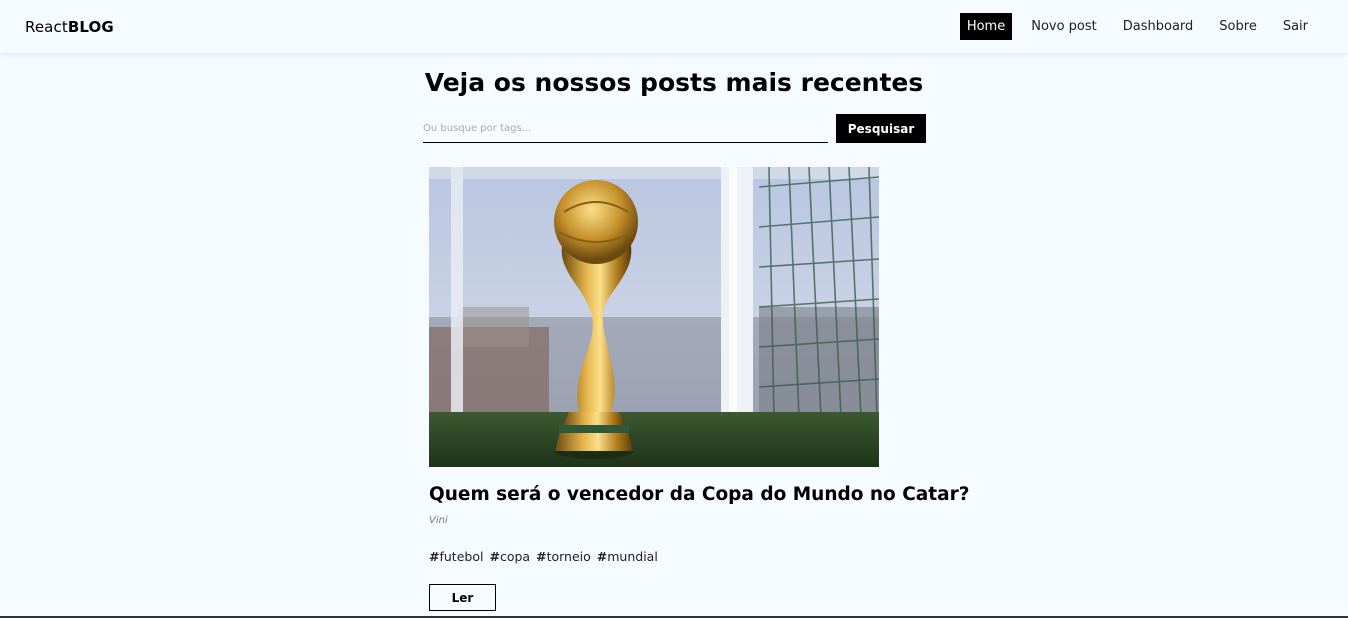 This screenshot has height=618, width=1348. Describe the element at coordinates (986, 26) in the screenshot. I see `nav-link-home: Home` at that location.